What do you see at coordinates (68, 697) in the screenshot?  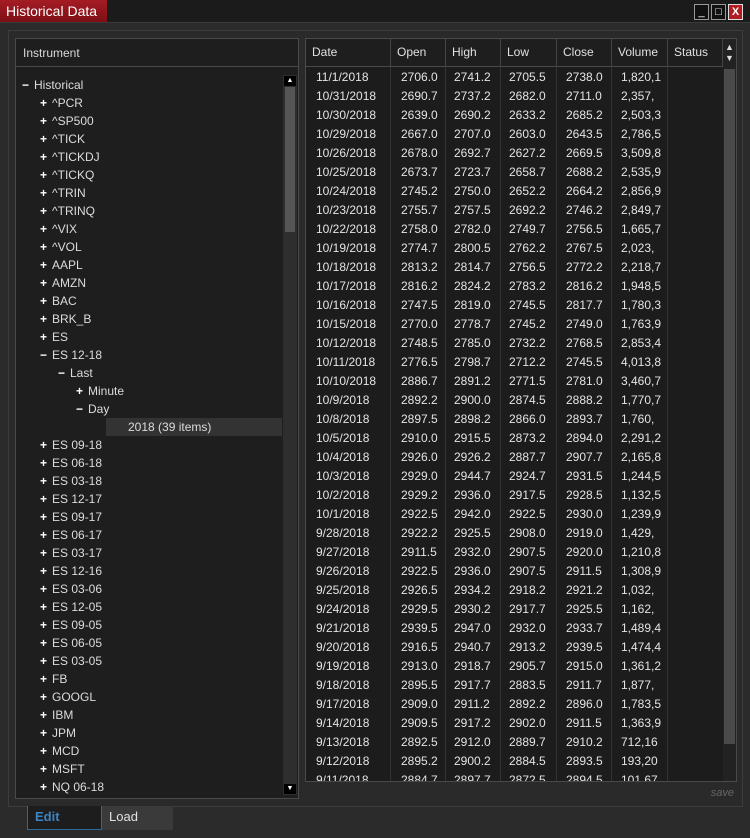 I see `tree-node: + GOOGL` at bounding box center [68, 697].